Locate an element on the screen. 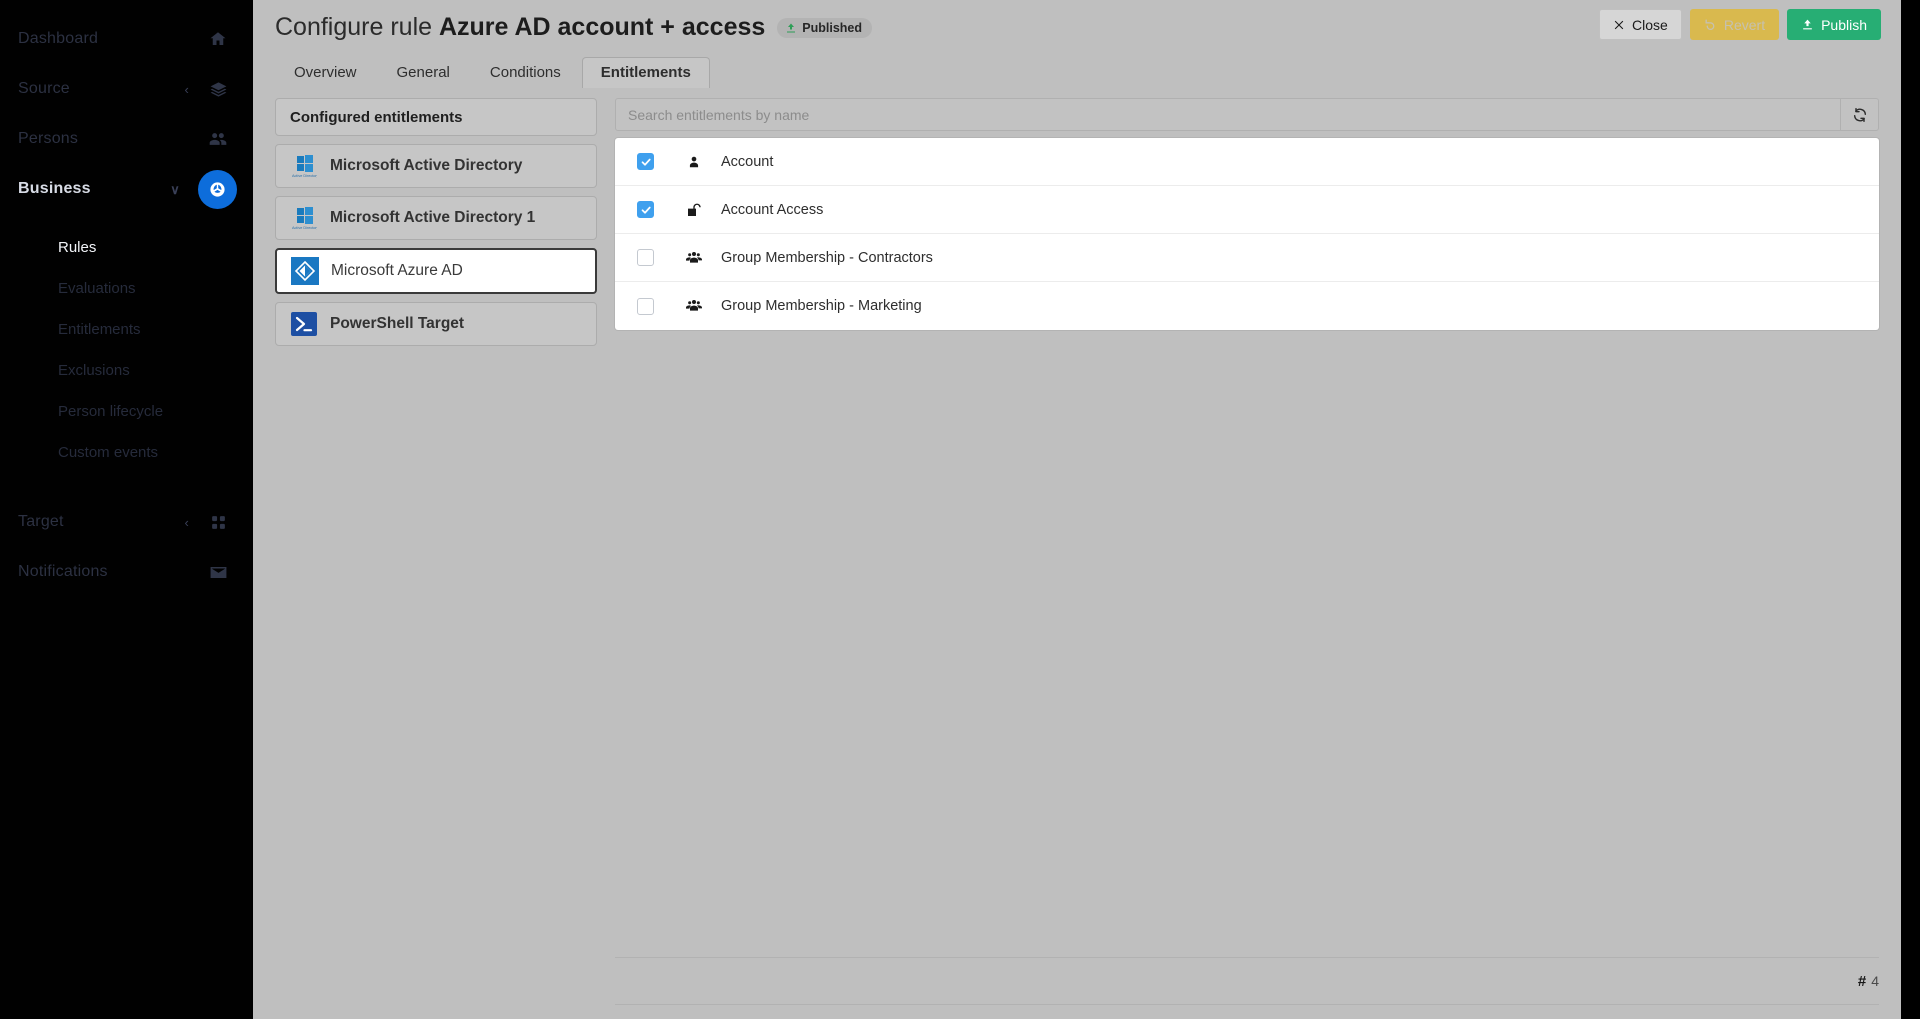 This screenshot has width=1920, height=1019. entitlement-row-account: Account is located at coordinates (1247, 162).